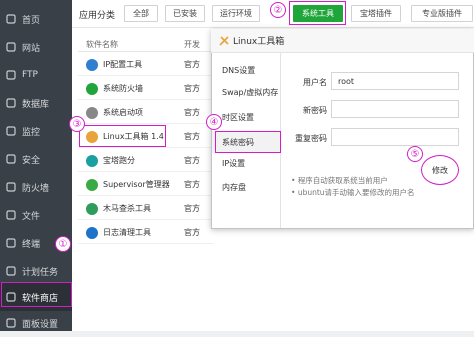 The image size is (474, 337). I want to click on table-row: 木马查杀工具 官方, so click(146, 209).